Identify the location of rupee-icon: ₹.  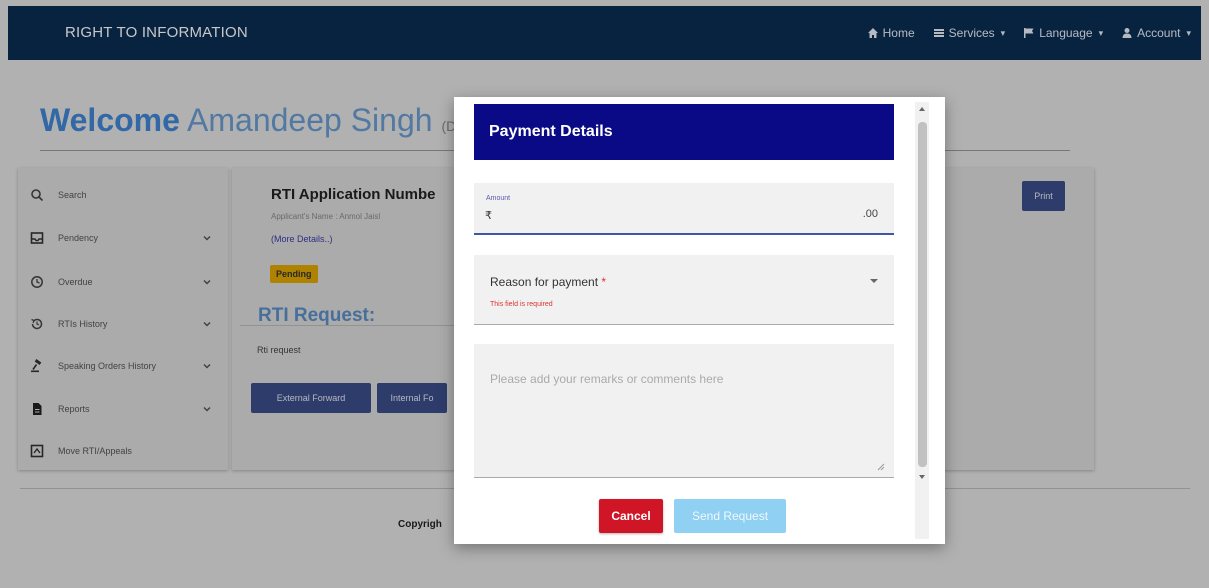
(488, 216).